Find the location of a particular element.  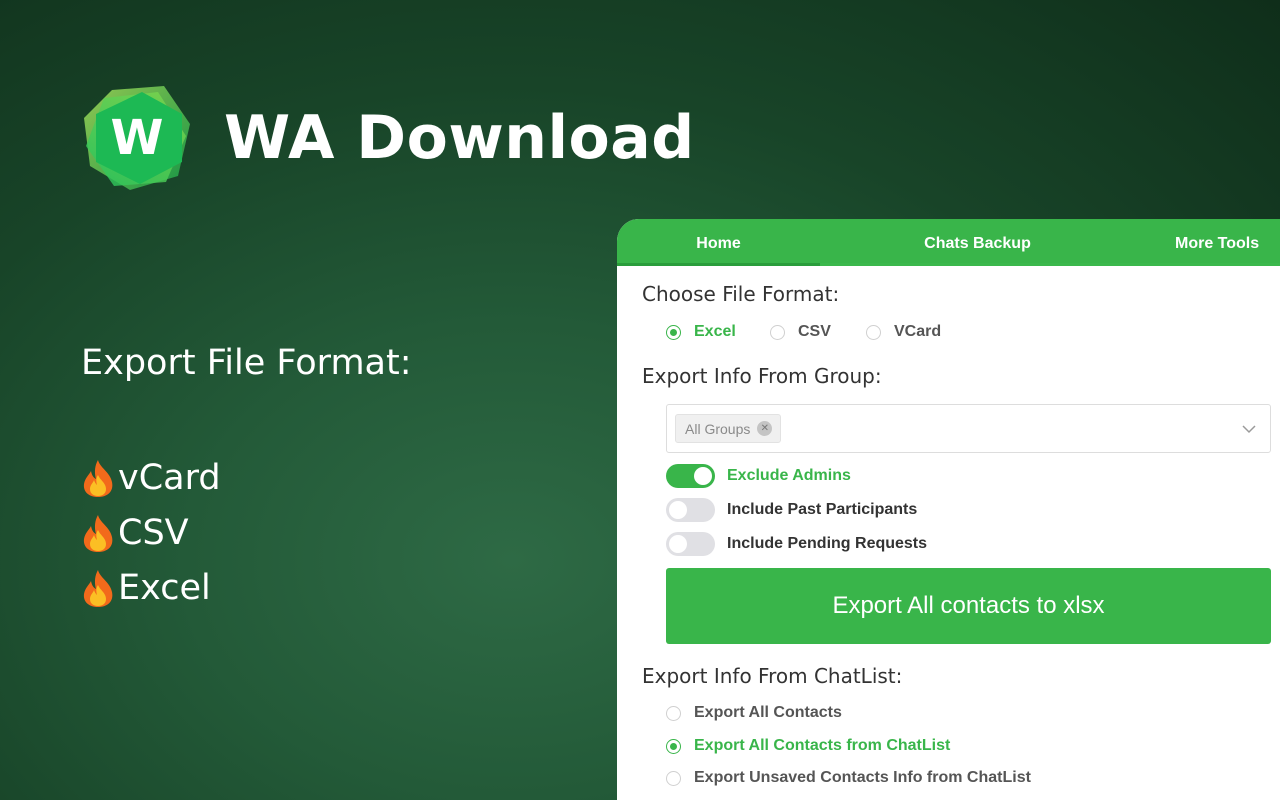

selected-group-tag: All Groups ✕ is located at coordinates (728, 428).